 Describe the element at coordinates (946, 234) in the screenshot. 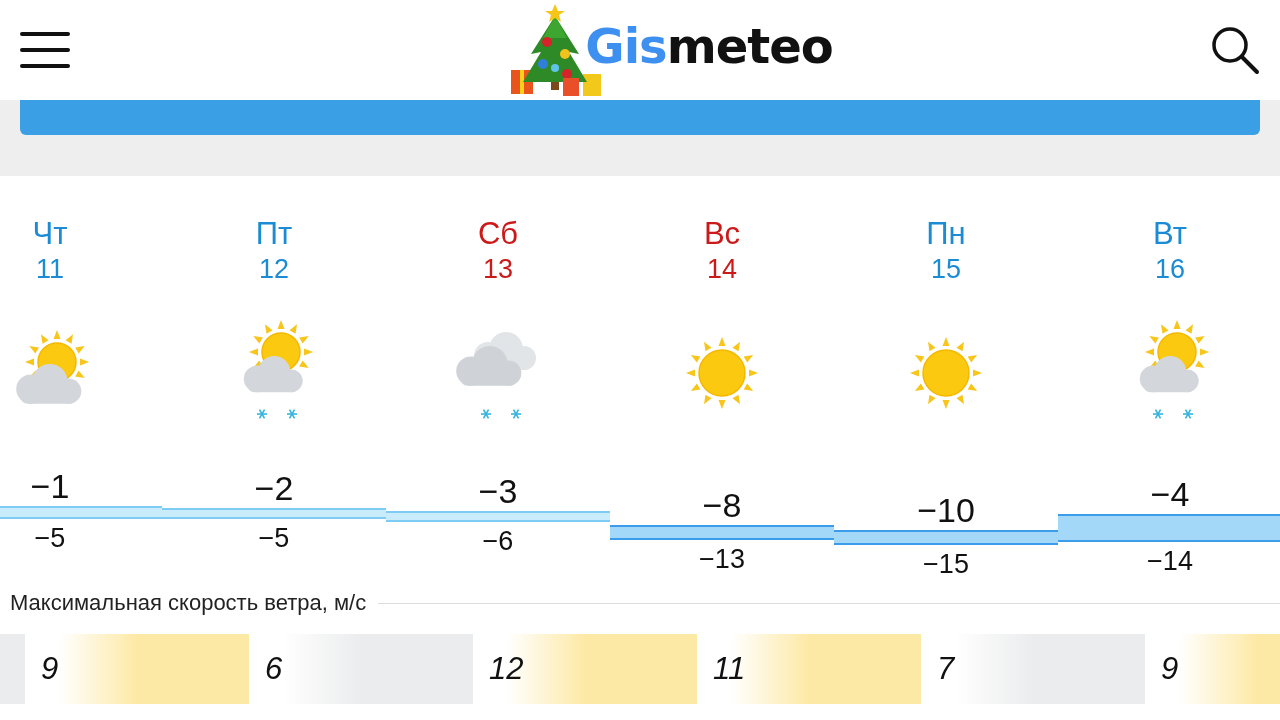

I see `weekday-label: Пн` at that location.